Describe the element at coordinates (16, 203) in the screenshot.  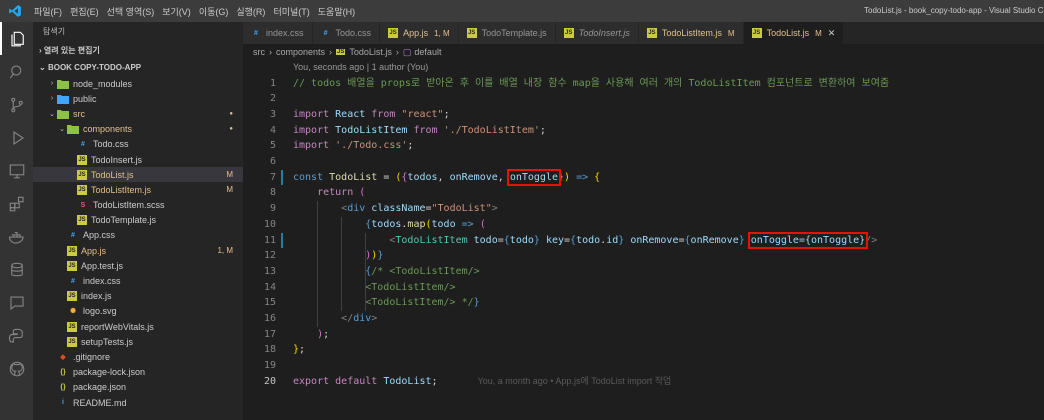
I see `extensions-icon` at that location.